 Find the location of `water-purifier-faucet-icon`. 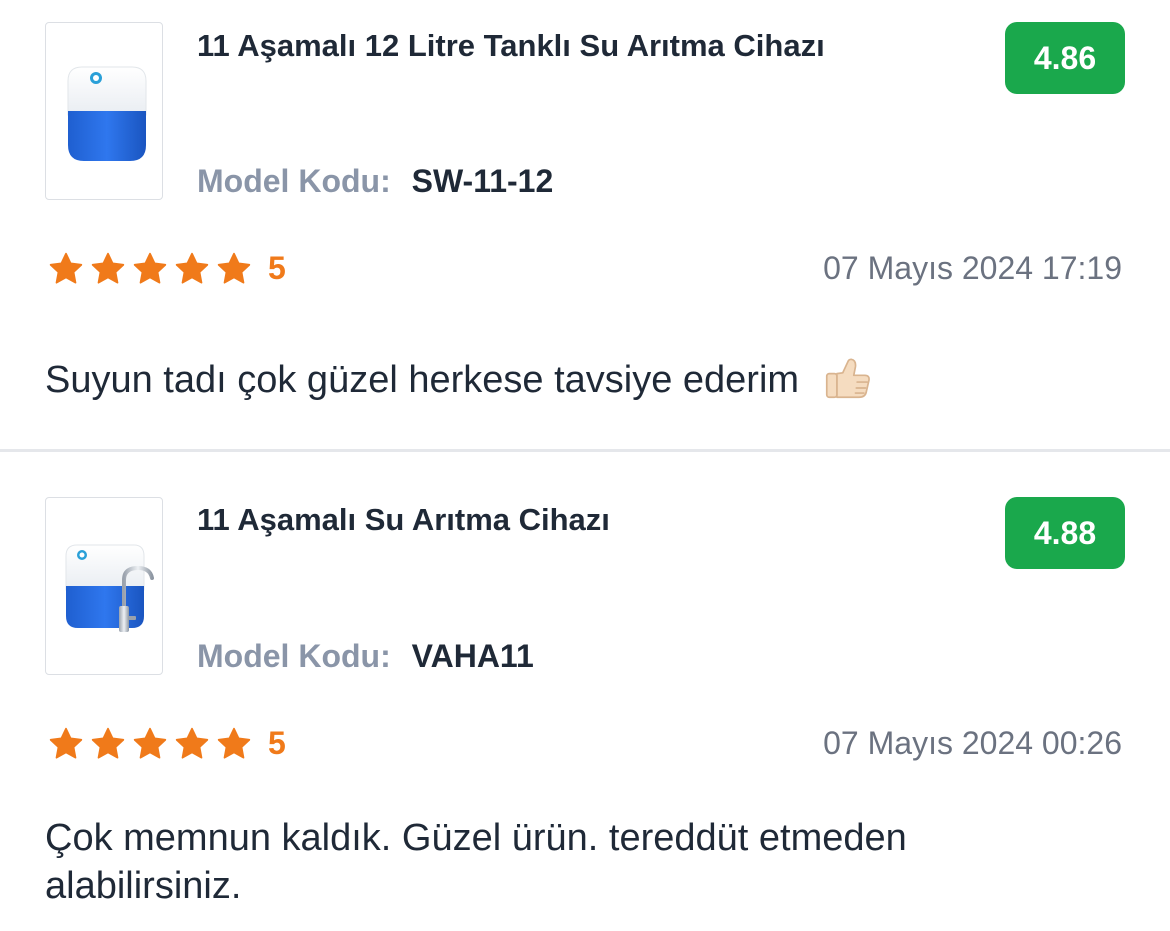

water-purifier-faucet-icon is located at coordinates (109, 588).